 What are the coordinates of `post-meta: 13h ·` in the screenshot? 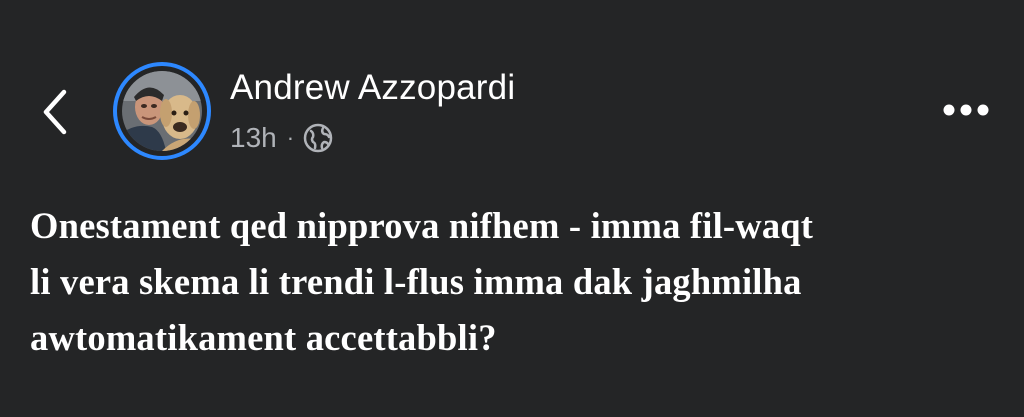 It's located at (282, 138).